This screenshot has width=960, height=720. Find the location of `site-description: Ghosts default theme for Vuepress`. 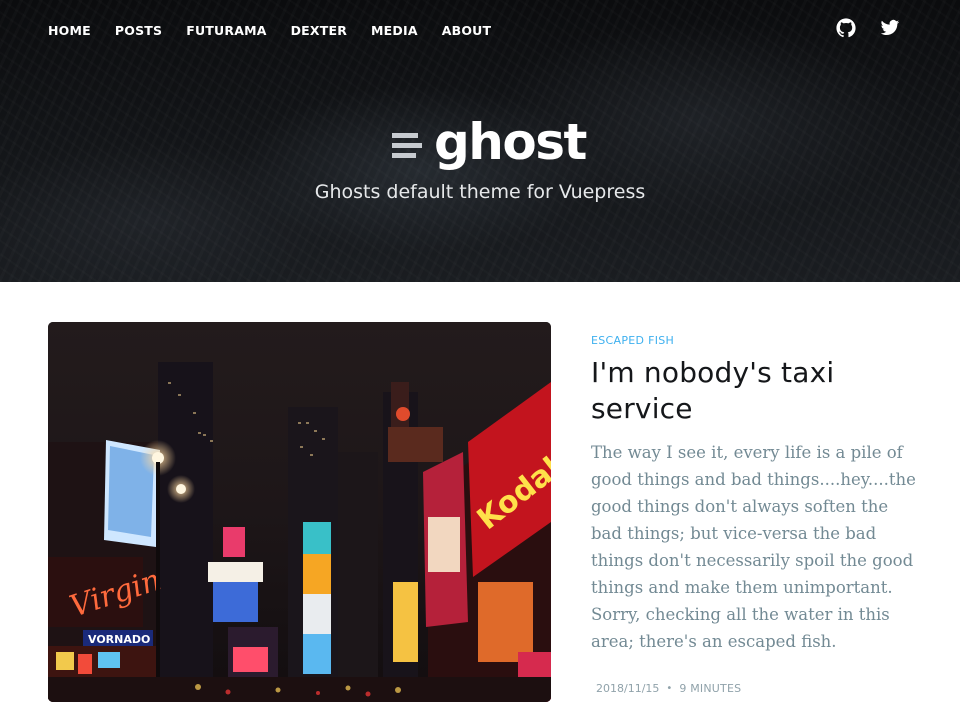

site-description: Ghosts default theme for Vuepress is located at coordinates (480, 192).